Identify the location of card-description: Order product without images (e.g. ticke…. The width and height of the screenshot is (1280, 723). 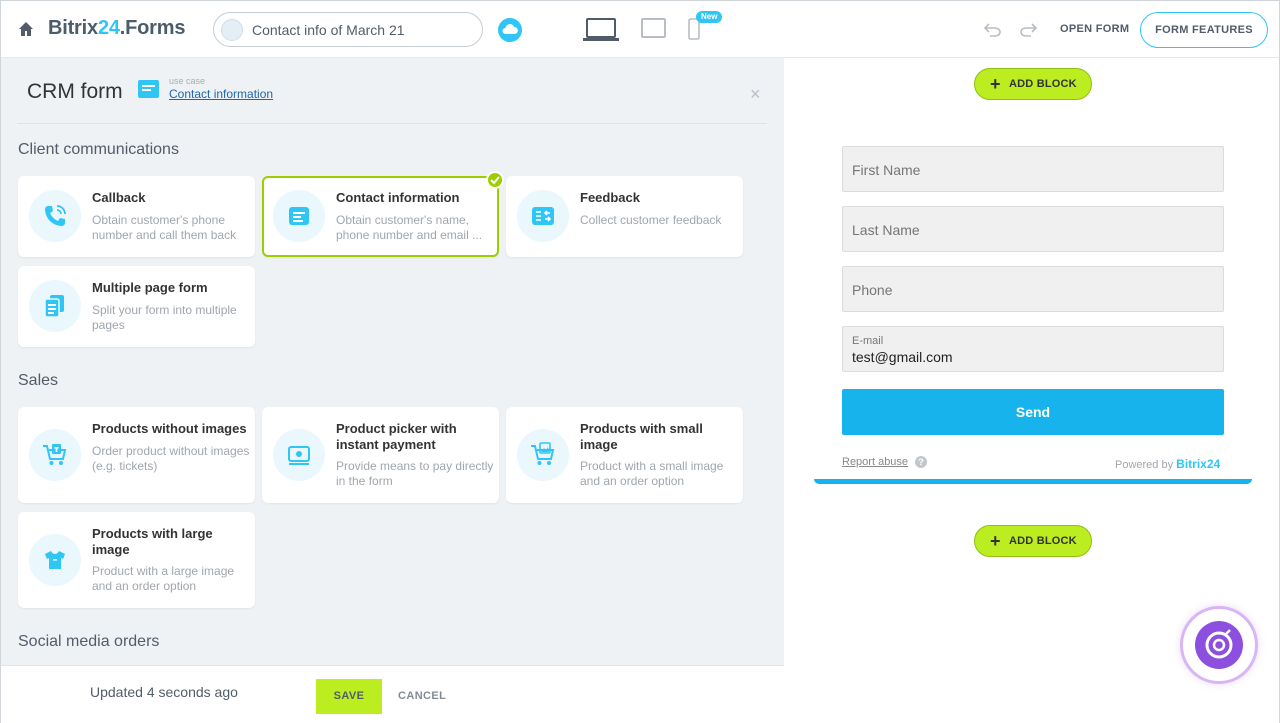
(171, 458).